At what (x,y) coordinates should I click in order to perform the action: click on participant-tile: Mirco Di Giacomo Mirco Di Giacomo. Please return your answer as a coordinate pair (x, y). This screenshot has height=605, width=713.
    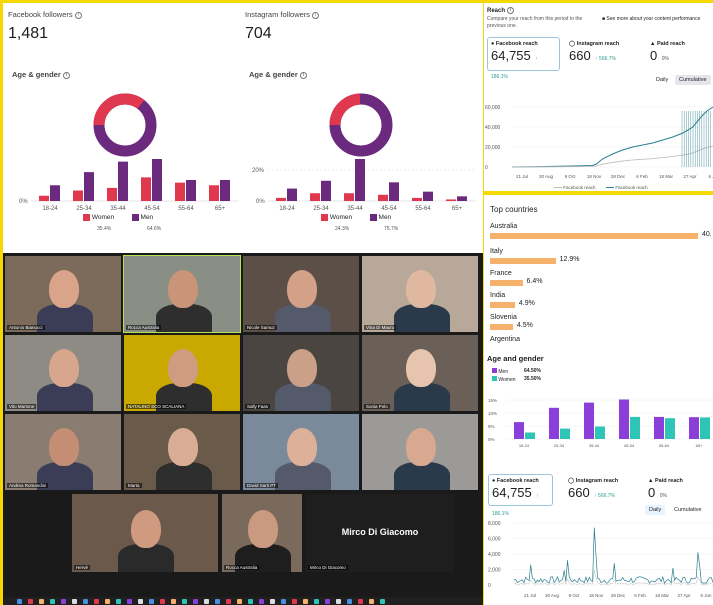
    Looking at the image, I should click on (380, 533).